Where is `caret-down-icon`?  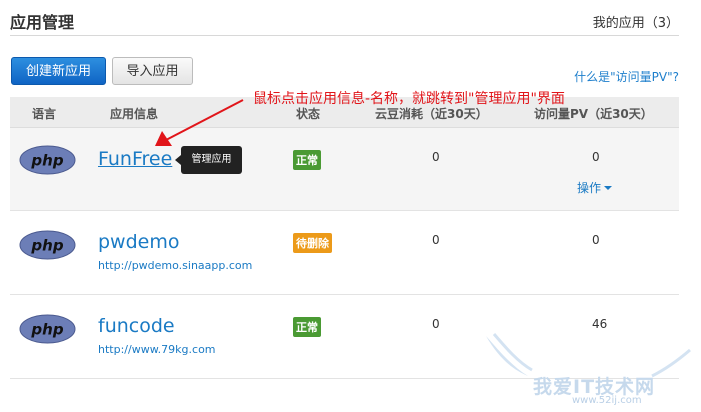 caret-down-icon is located at coordinates (608, 188).